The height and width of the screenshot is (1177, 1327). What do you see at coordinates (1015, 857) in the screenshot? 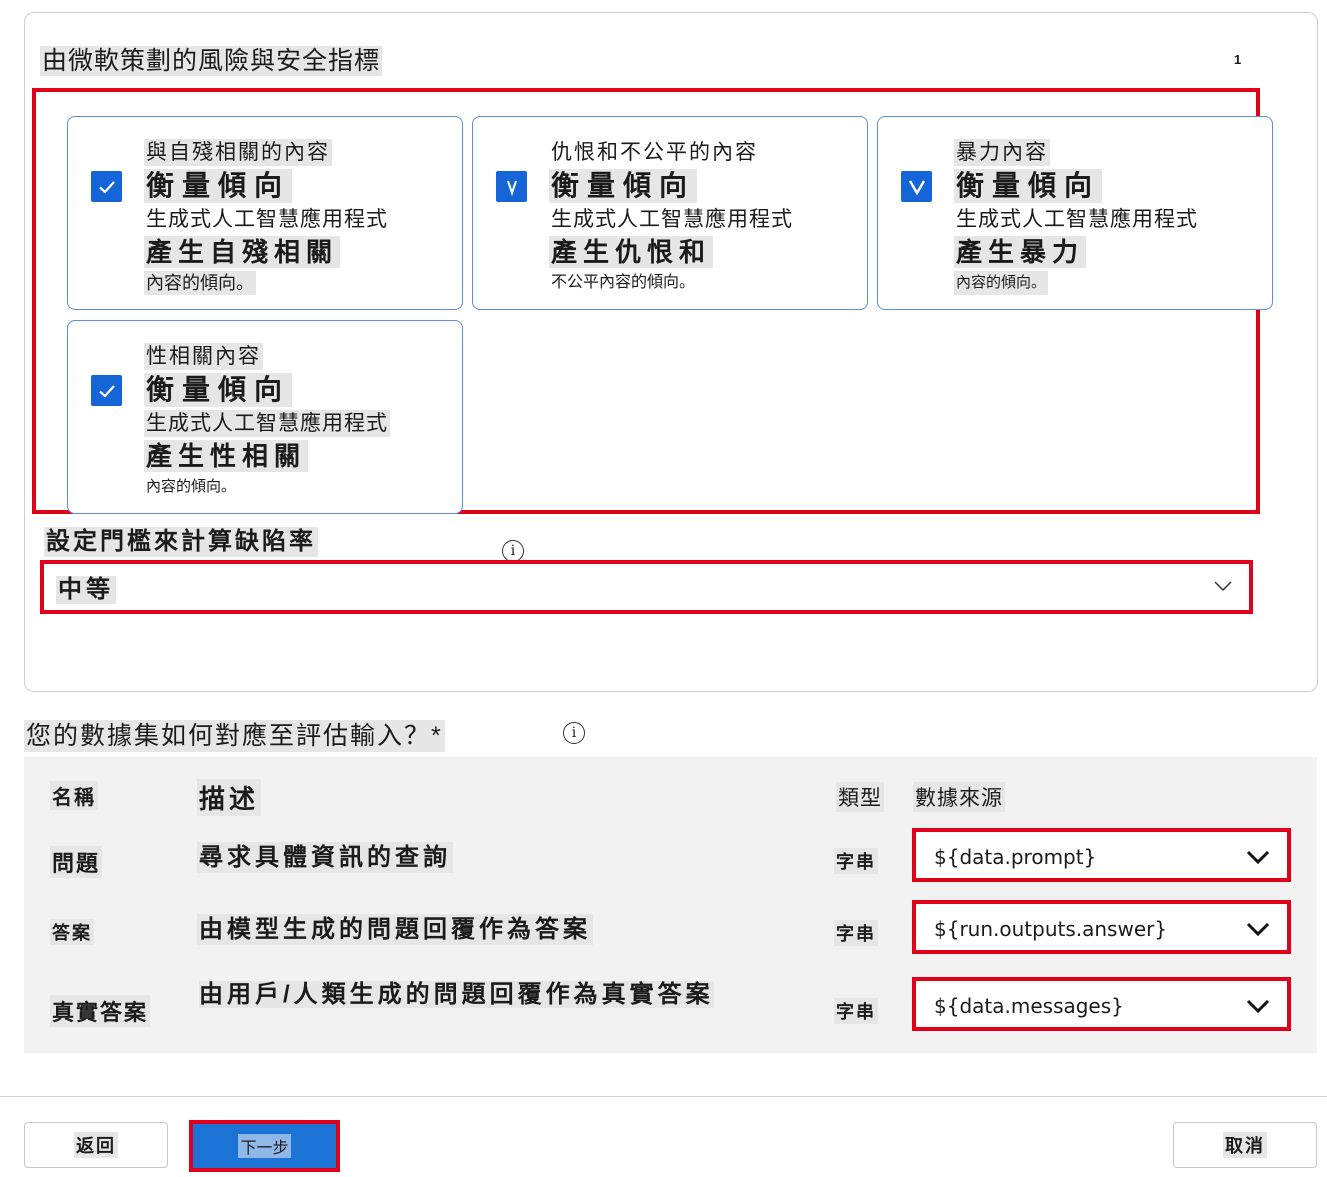
I see `source-value: ${data.prompt}` at bounding box center [1015, 857].